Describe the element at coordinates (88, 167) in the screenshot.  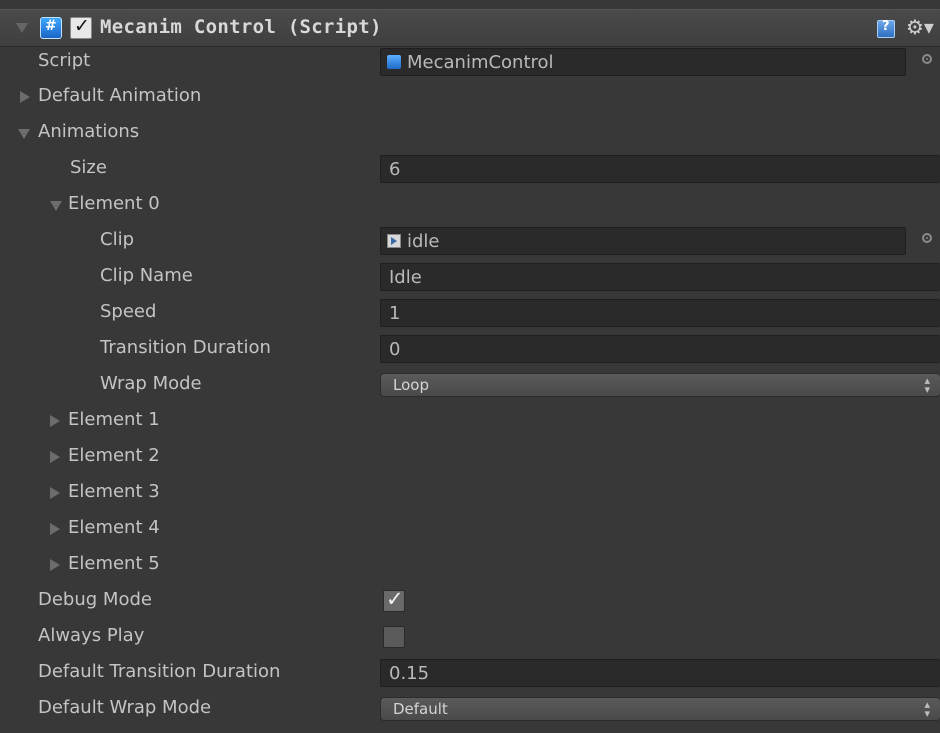
I see `size-label: Size` at that location.